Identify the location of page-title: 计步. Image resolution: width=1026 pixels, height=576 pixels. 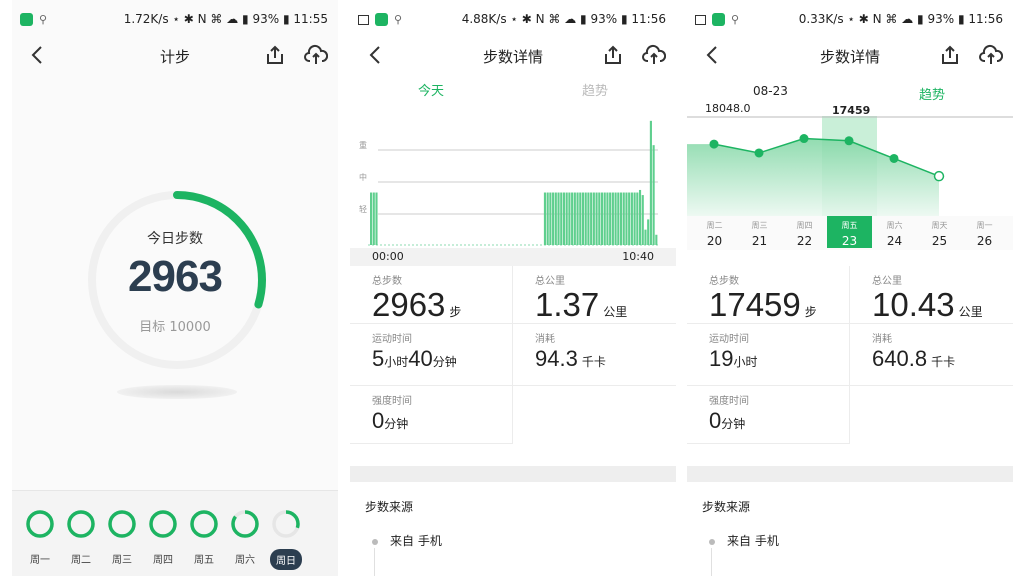
(174, 57).